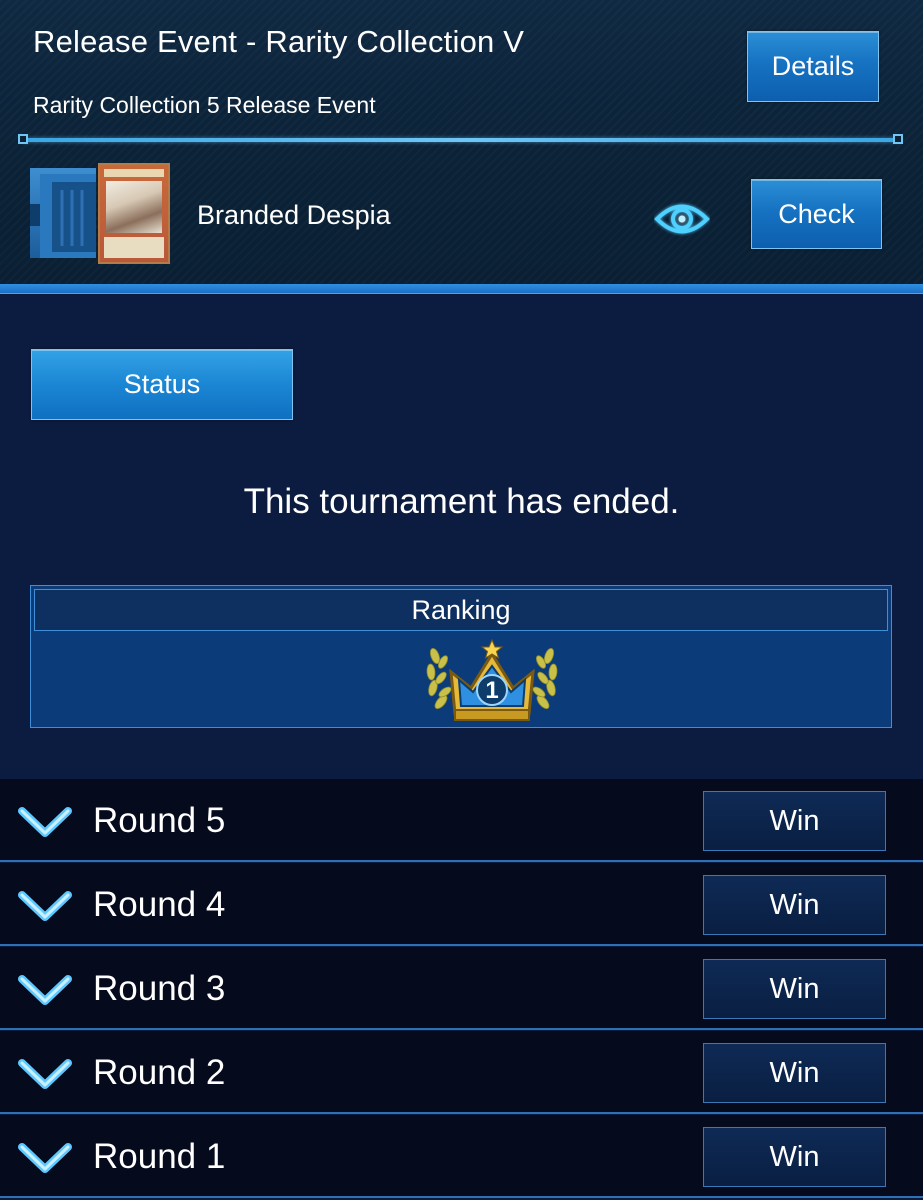 This screenshot has width=923, height=1200. I want to click on round-label: Round 2, so click(159, 1072).